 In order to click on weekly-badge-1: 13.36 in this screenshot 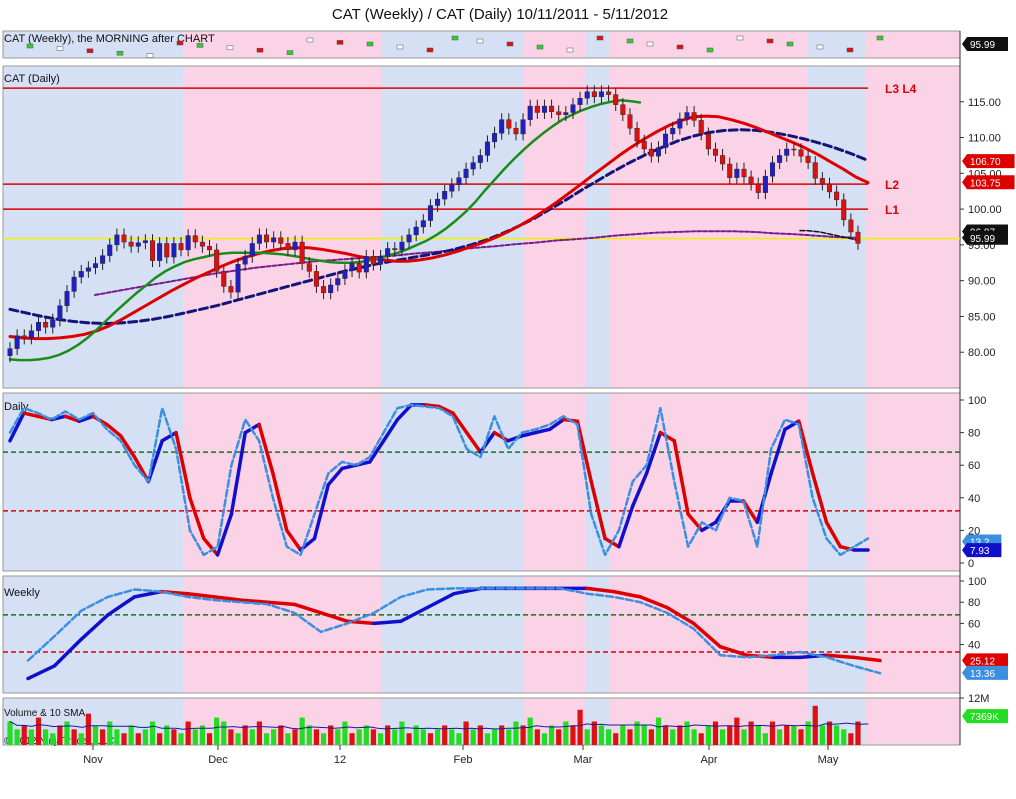, I will do `click(985, 672)`.